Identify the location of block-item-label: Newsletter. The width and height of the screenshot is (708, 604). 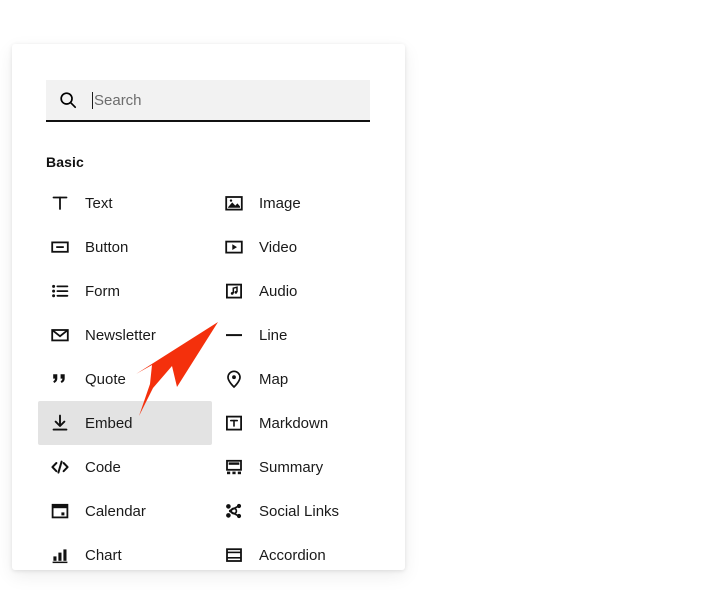
(120, 335).